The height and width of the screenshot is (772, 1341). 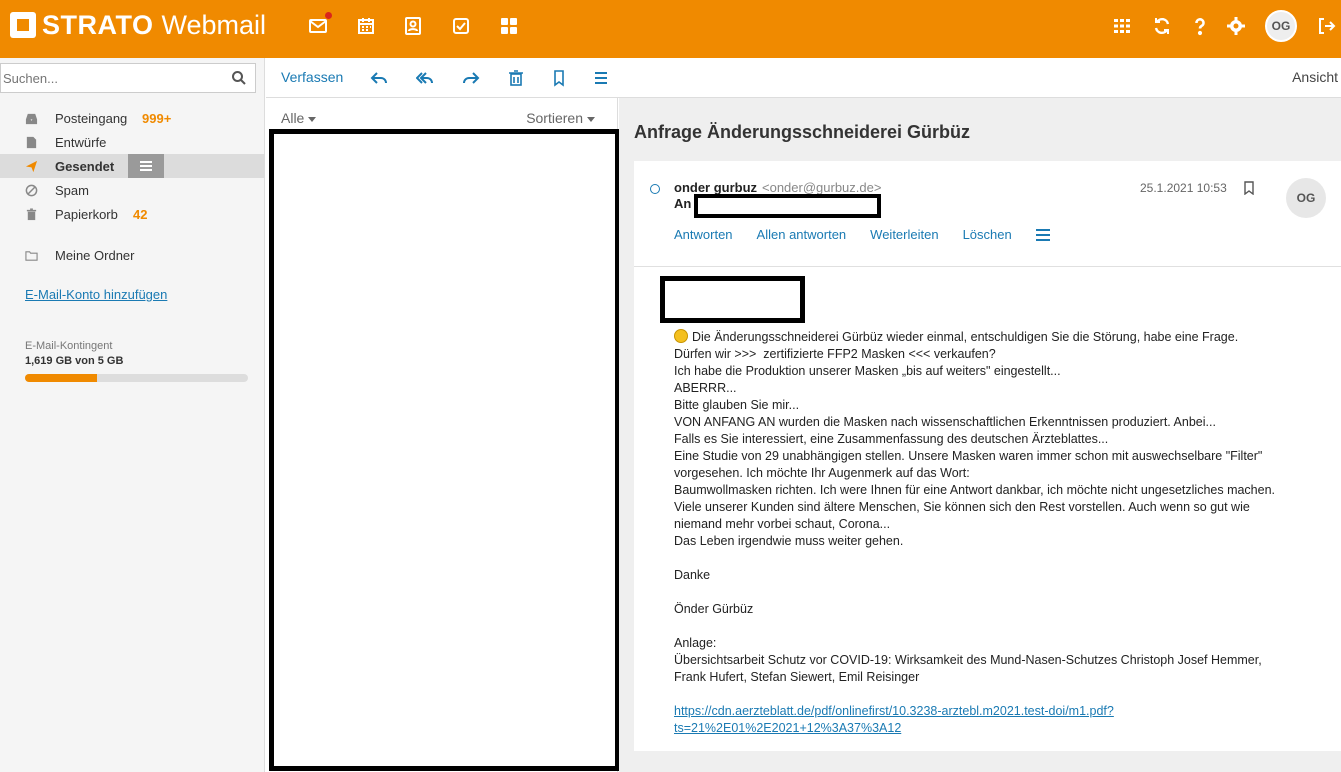 I want to click on forward-icon, so click(x=471, y=78).